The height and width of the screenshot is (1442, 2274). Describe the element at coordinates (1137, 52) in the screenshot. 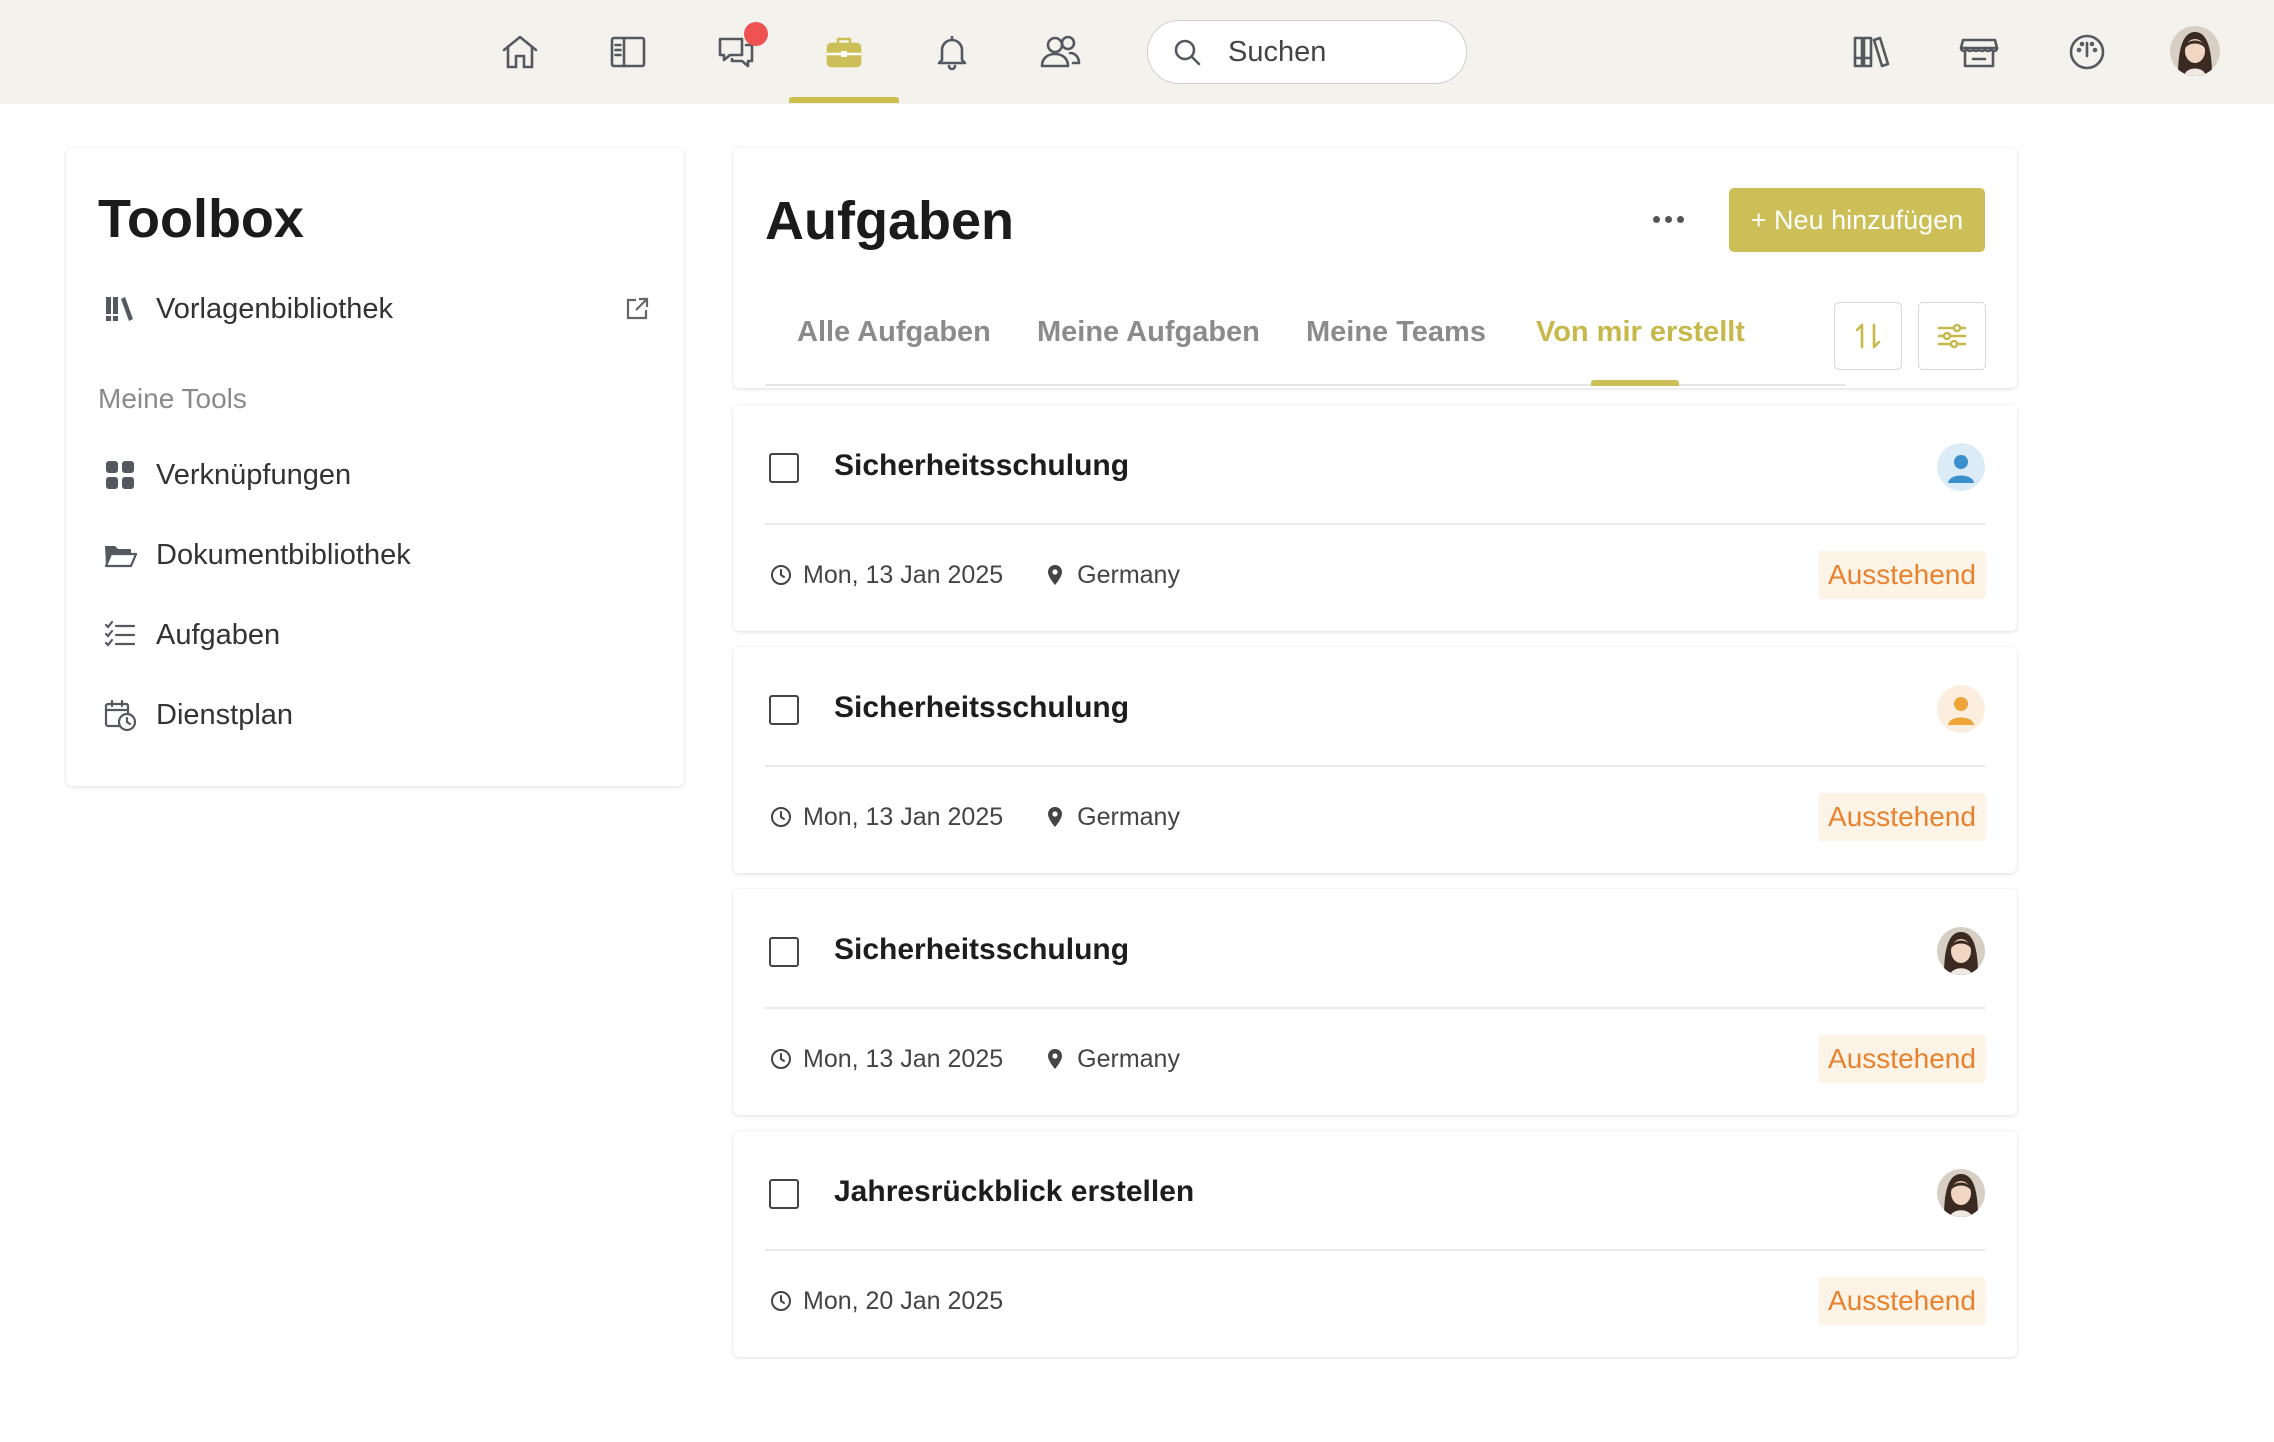

I see `top-navigation-bar: Suchen` at that location.